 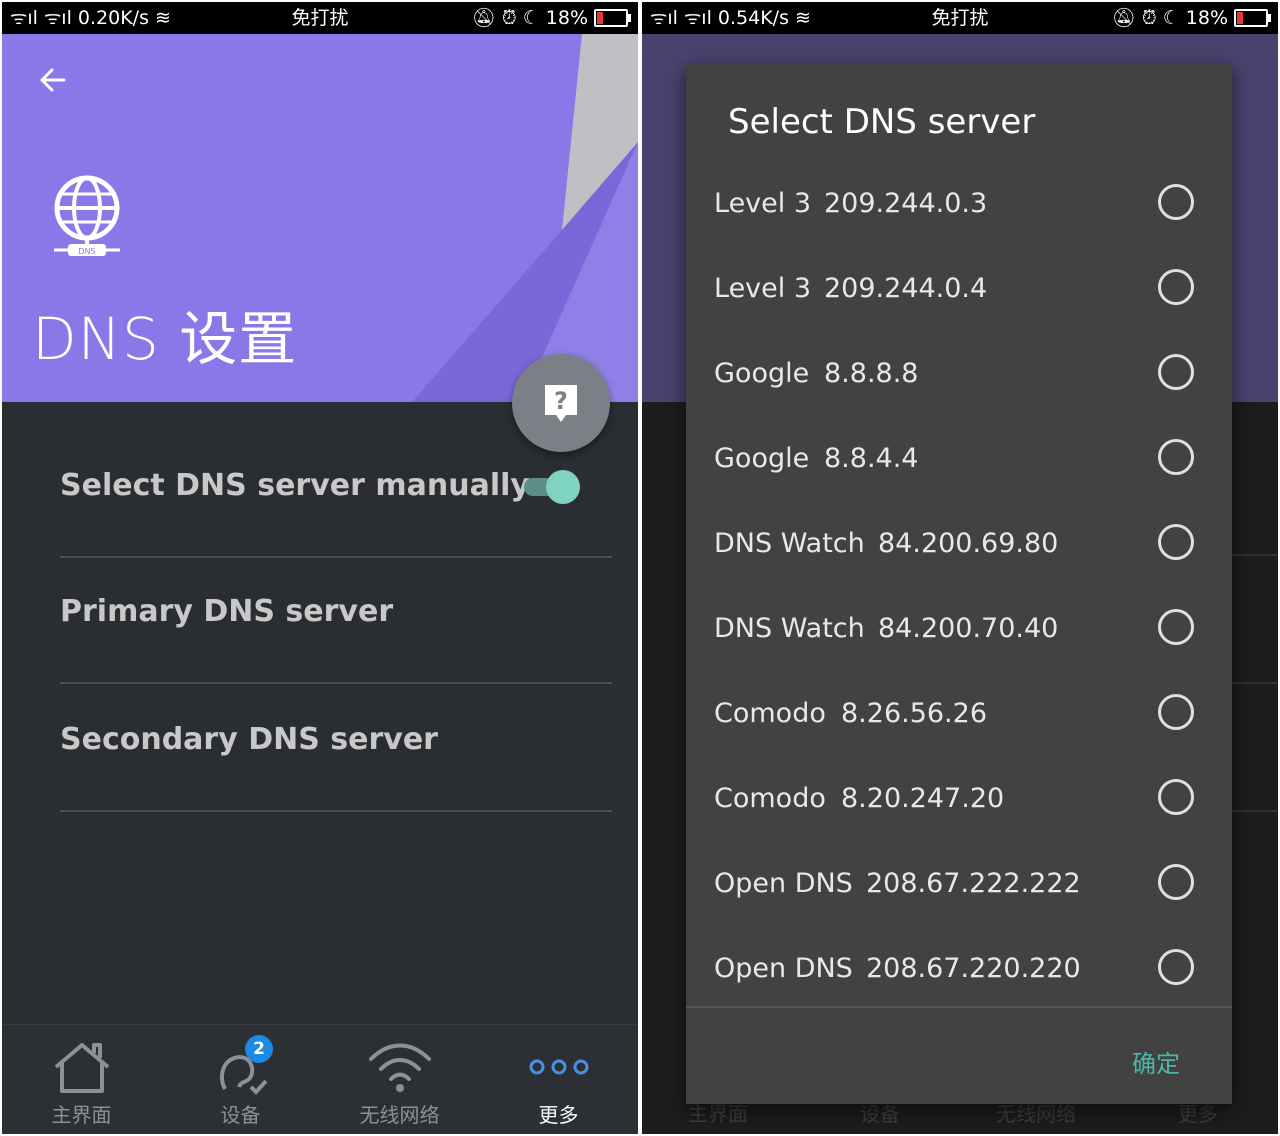 I want to click on home-icon, so click(x=81, y=1068).